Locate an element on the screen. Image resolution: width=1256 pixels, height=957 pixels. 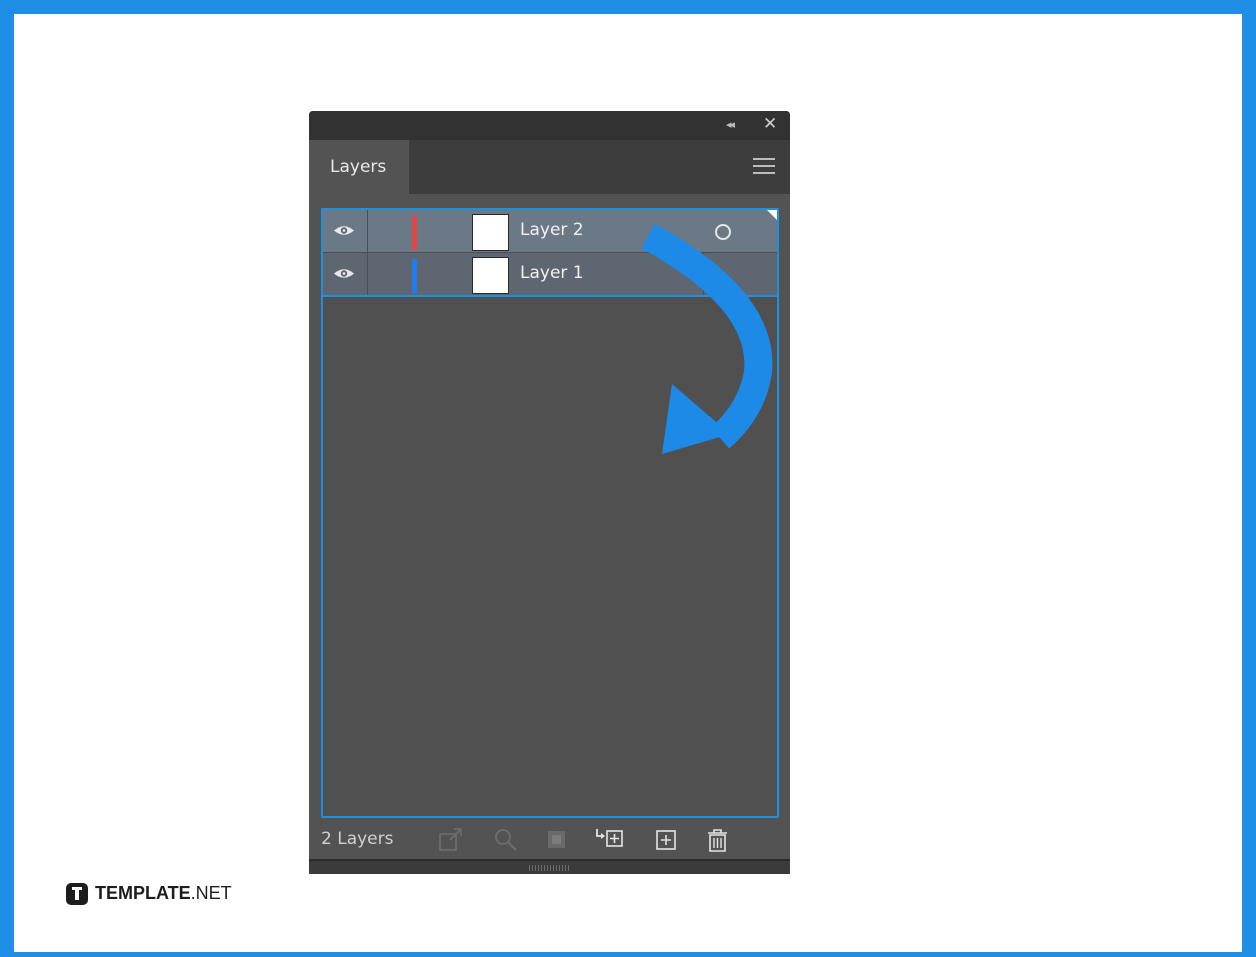
logo-wordmark: TEMPLATE.NET is located at coordinates (163, 893).